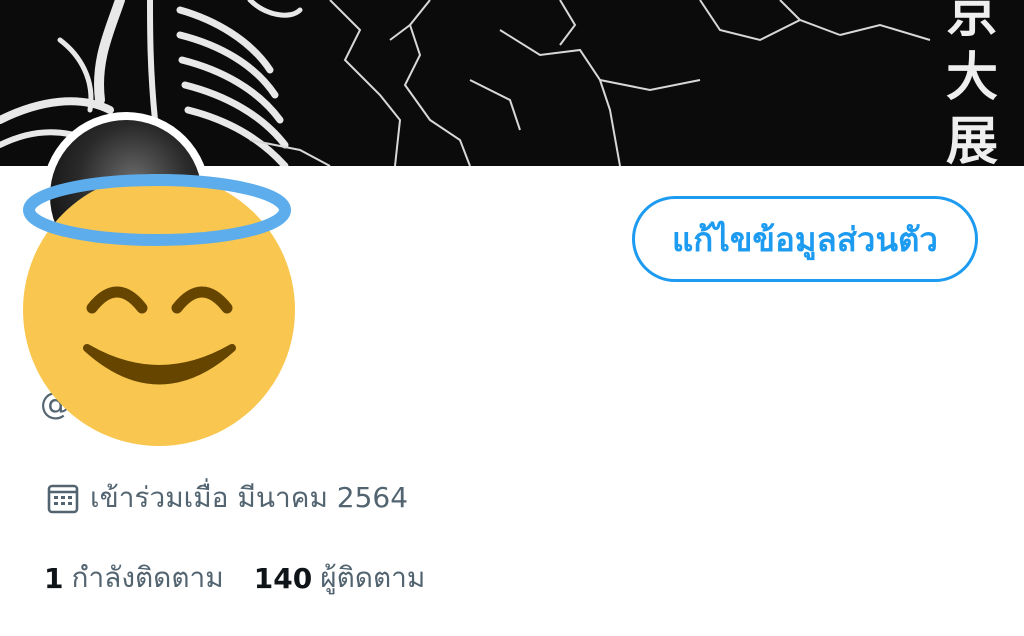 This screenshot has height=636, width=1024. What do you see at coordinates (54, 578) in the screenshot?
I see `following-count: 1` at bounding box center [54, 578].